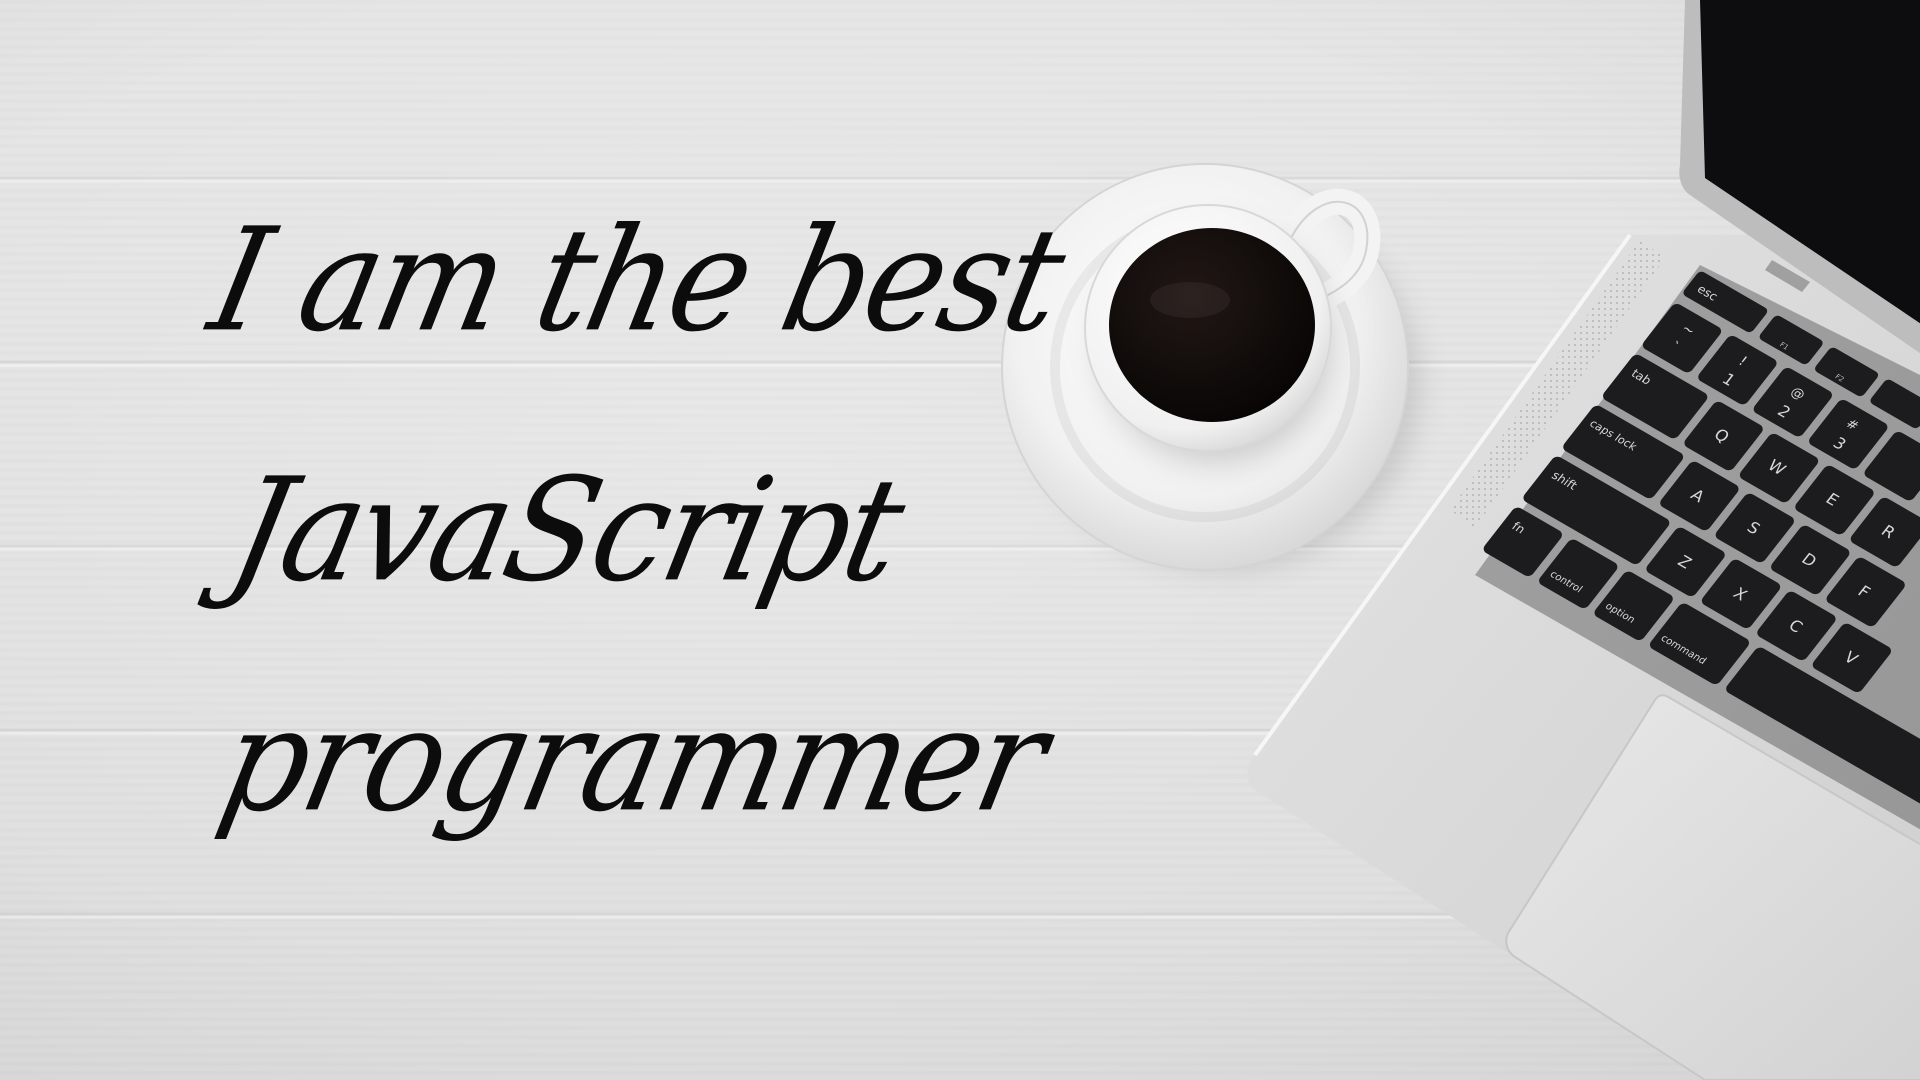  What do you see at coordinates (636, 280) in the screenshot?
I see `quote-line-1: I am the best` at bounding box center [636, 280].